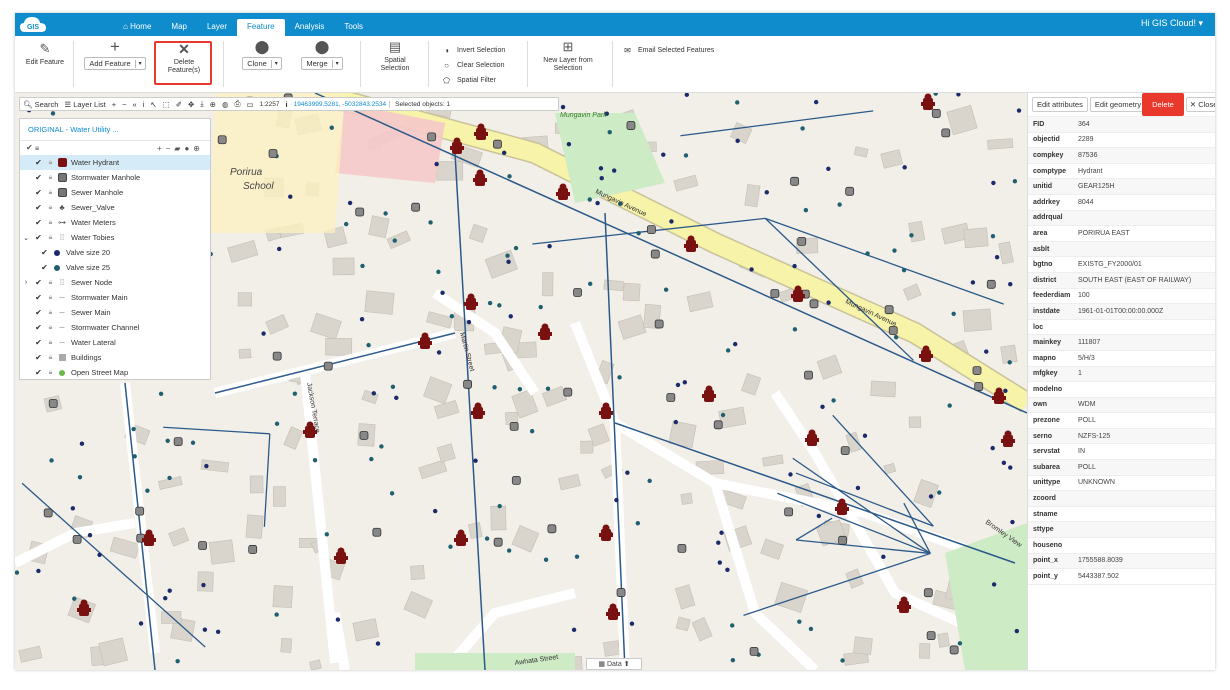 This screenshot has width=1230, height=690. What do you see at coordinates (395, 56) in the screenshot?
I see `spatial-selection-button: ▤ Spatial Selection` at bounding box center [395, 56].